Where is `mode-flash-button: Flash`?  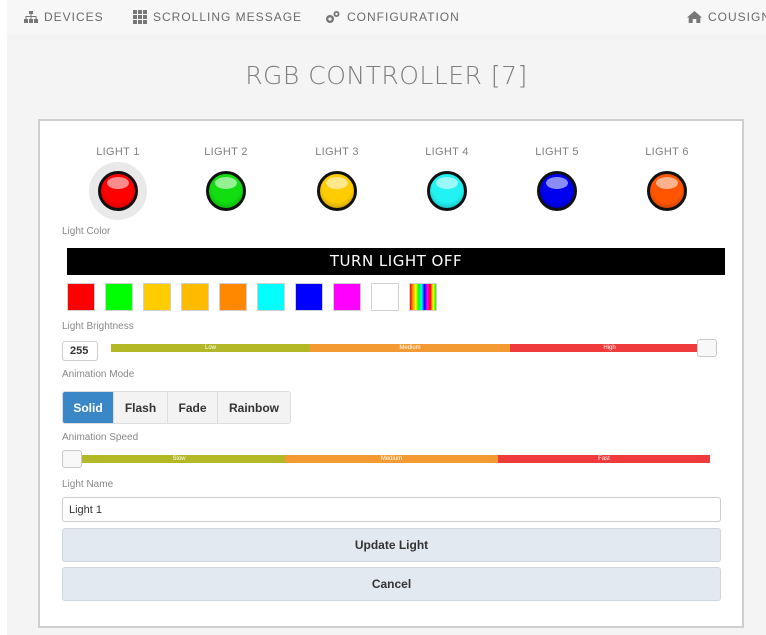
mode-flash-button: Flash is located at coordinates (141, 407).